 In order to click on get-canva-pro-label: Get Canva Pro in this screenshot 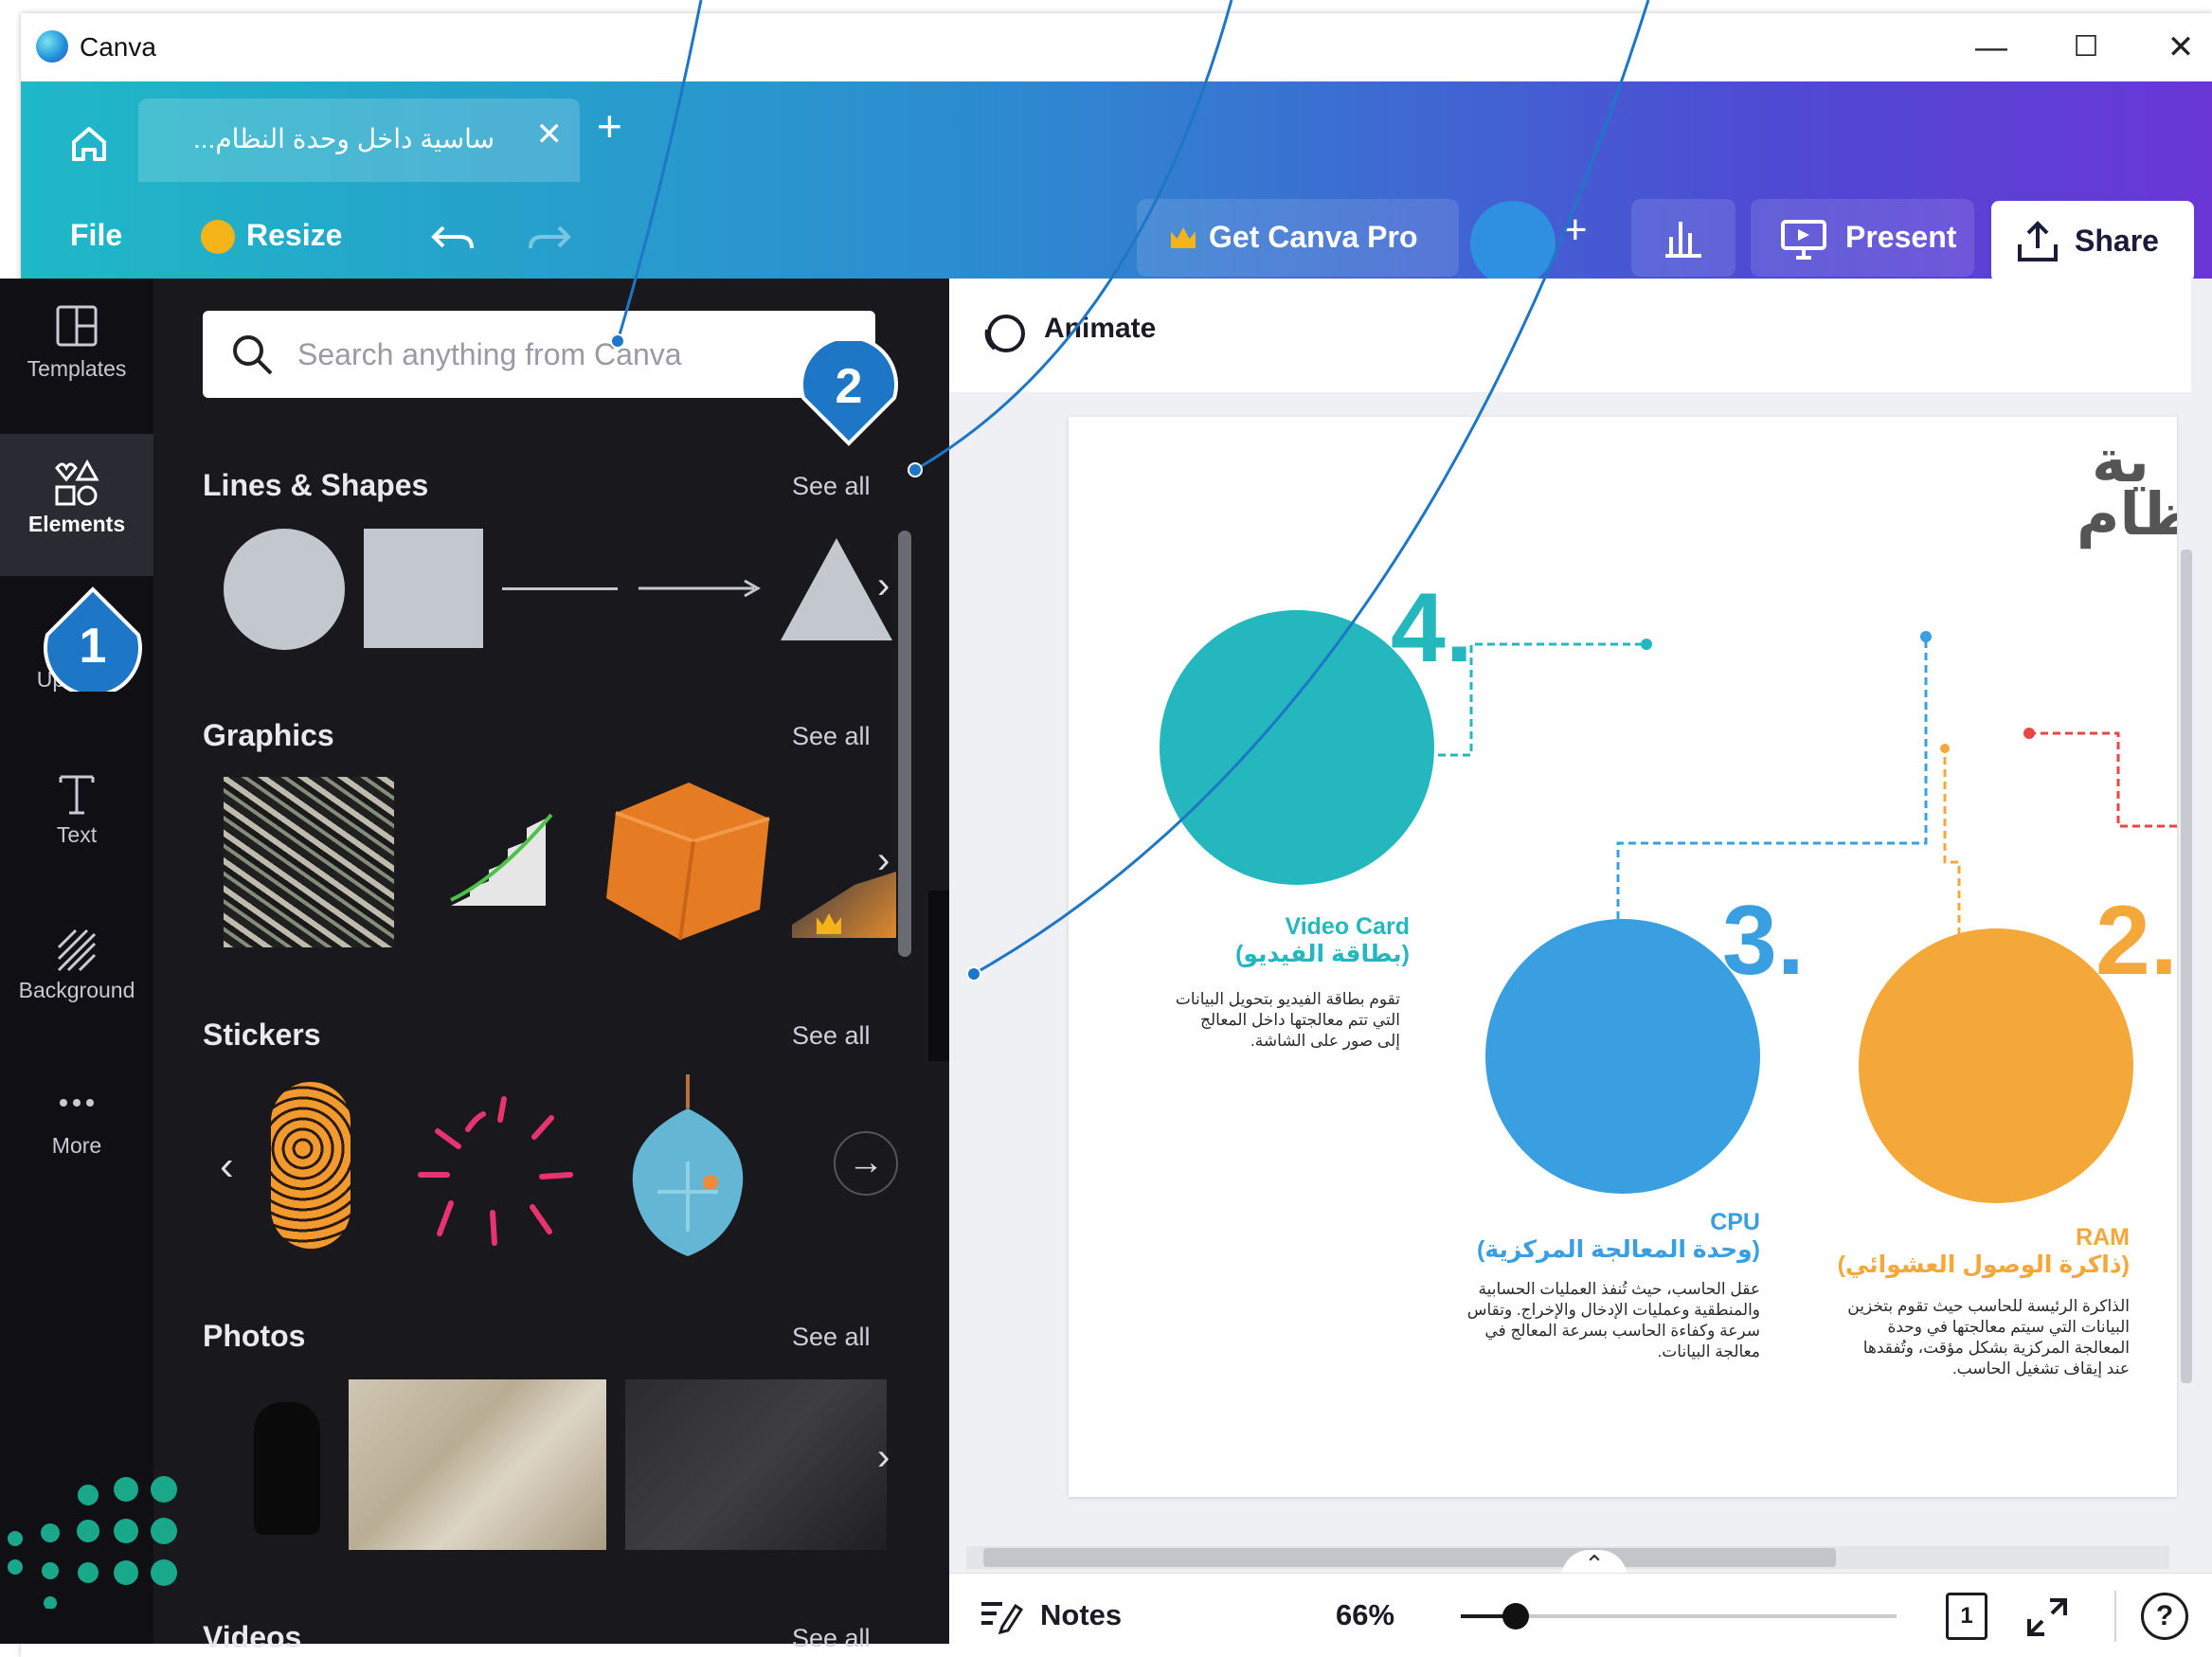, I will do `click(1314, 237)`.